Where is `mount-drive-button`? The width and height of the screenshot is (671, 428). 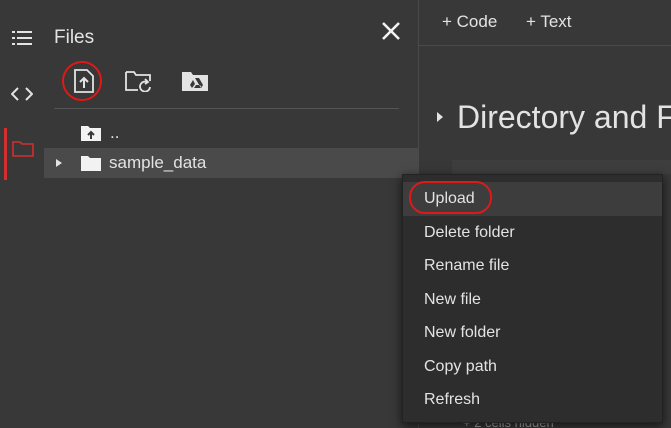 mount-drive-button is located at coordinates (195, 81).